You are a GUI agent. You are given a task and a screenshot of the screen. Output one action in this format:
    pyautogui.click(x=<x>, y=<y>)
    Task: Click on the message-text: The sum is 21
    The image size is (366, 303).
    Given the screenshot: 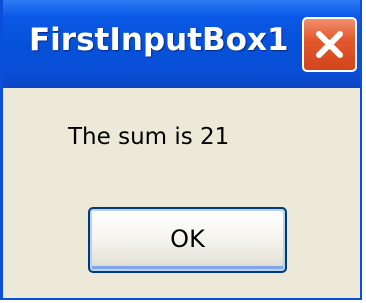 What is the action you would take?
    pyautogui.click(x=149, y=137)
    